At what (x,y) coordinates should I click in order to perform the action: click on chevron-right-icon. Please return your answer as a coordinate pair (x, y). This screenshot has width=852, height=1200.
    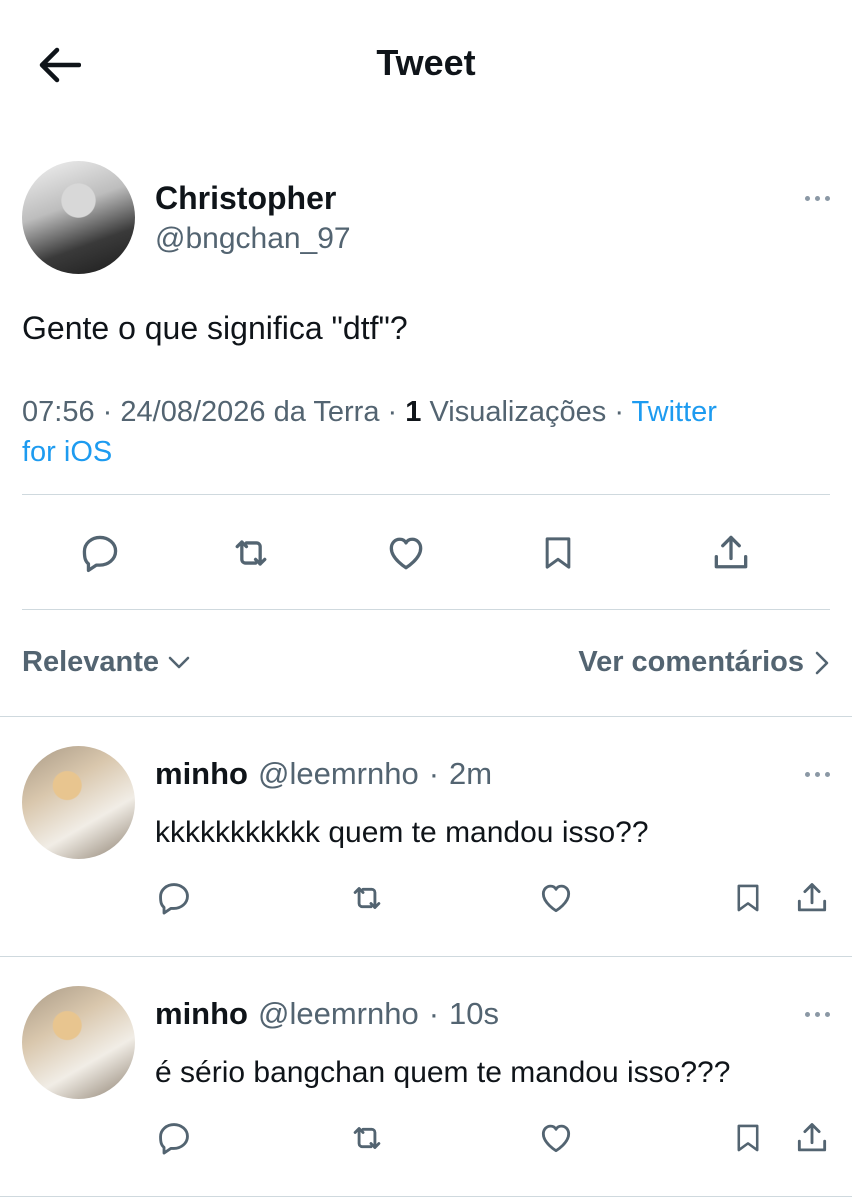
    Looking at the image, I should click on (822, 662).